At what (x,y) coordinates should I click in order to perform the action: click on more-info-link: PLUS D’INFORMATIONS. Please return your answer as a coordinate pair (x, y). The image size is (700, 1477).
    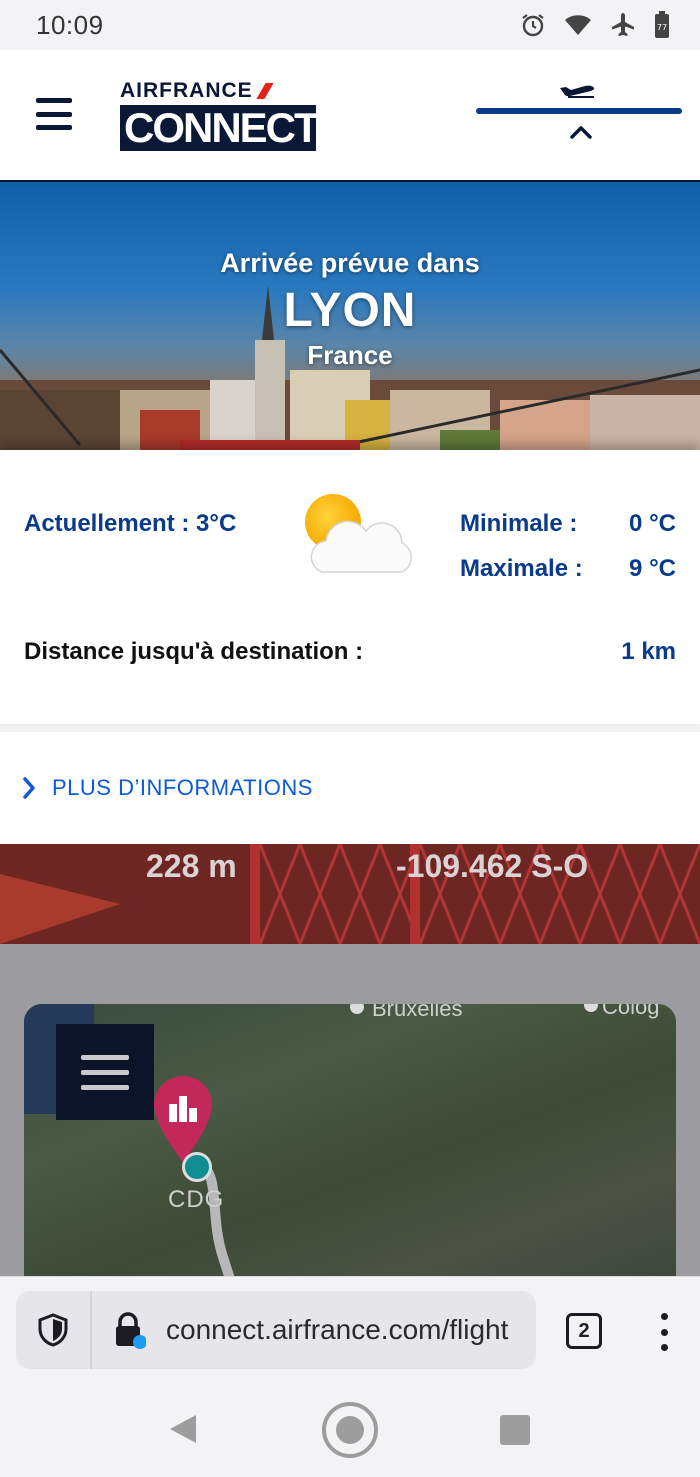
    Looking at the image, I should click on (350, 788).